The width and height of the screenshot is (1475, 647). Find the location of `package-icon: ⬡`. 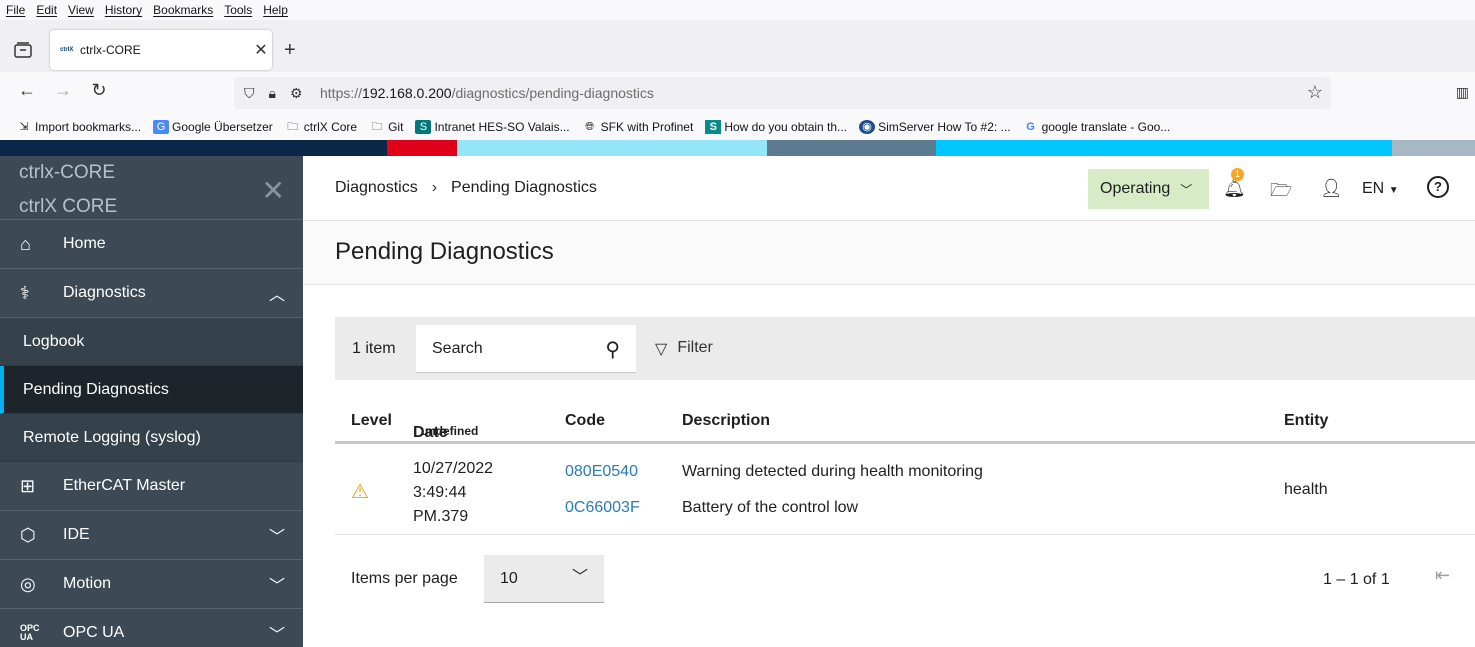

package-icon: ⬡ is located at coordinates (28, 534).